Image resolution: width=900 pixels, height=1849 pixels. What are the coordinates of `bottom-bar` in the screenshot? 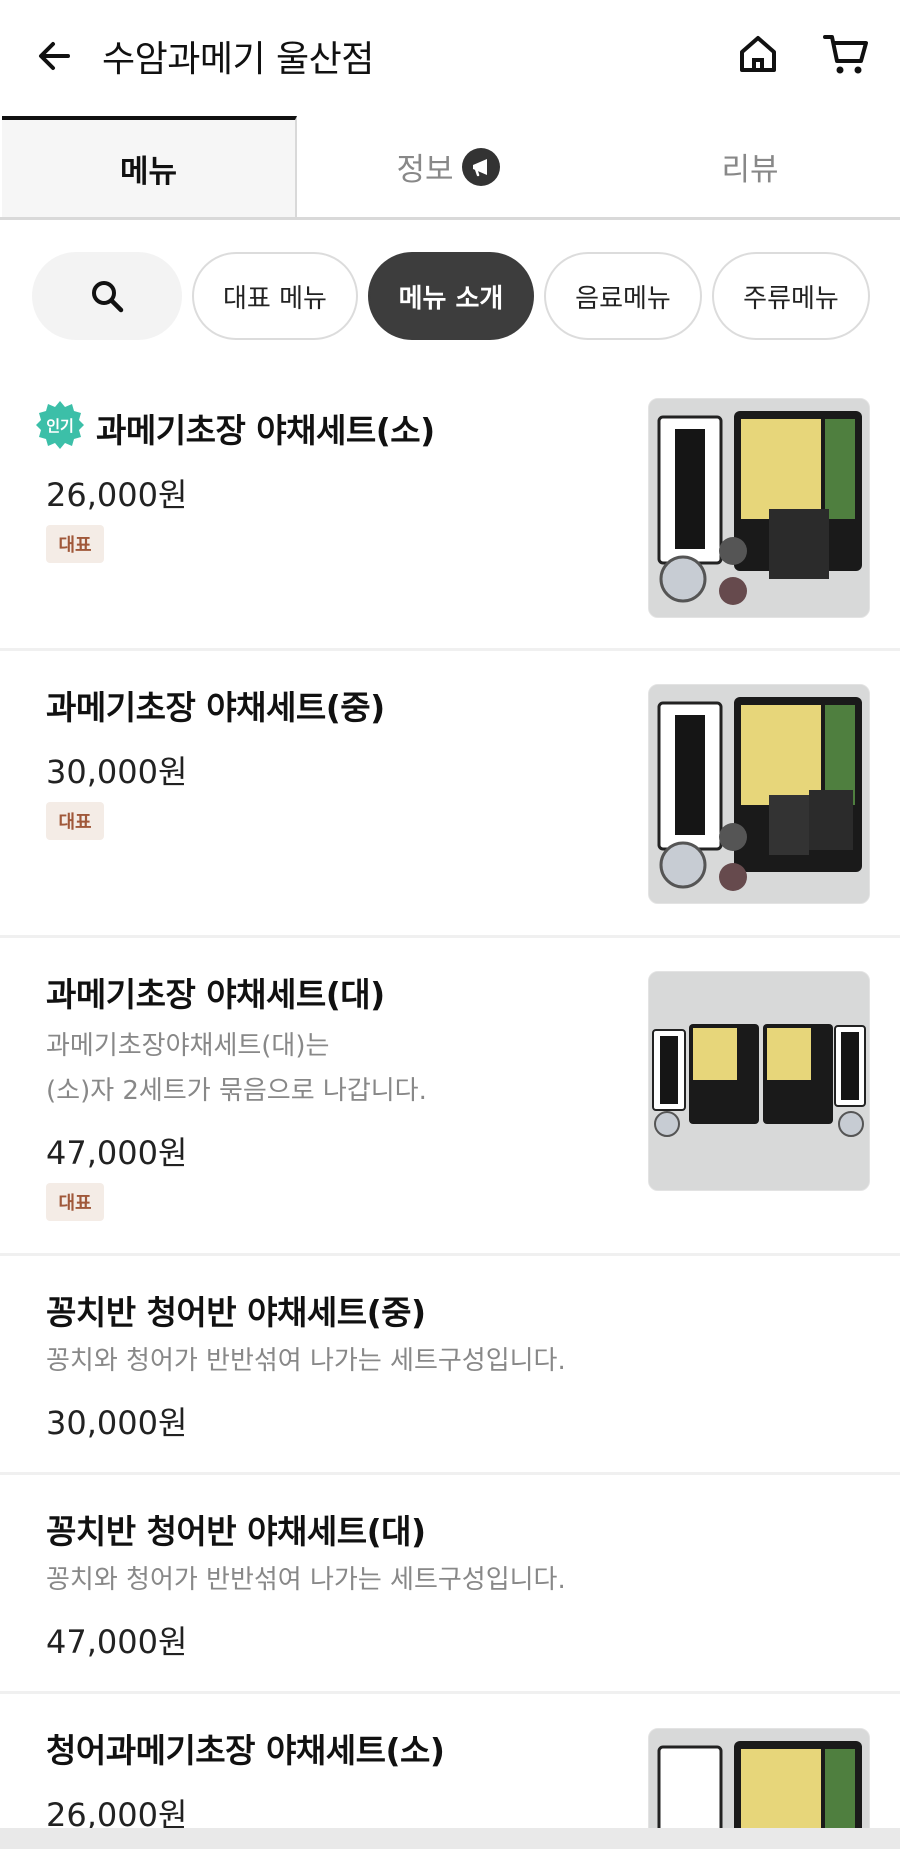 It's located at (450, 1838).